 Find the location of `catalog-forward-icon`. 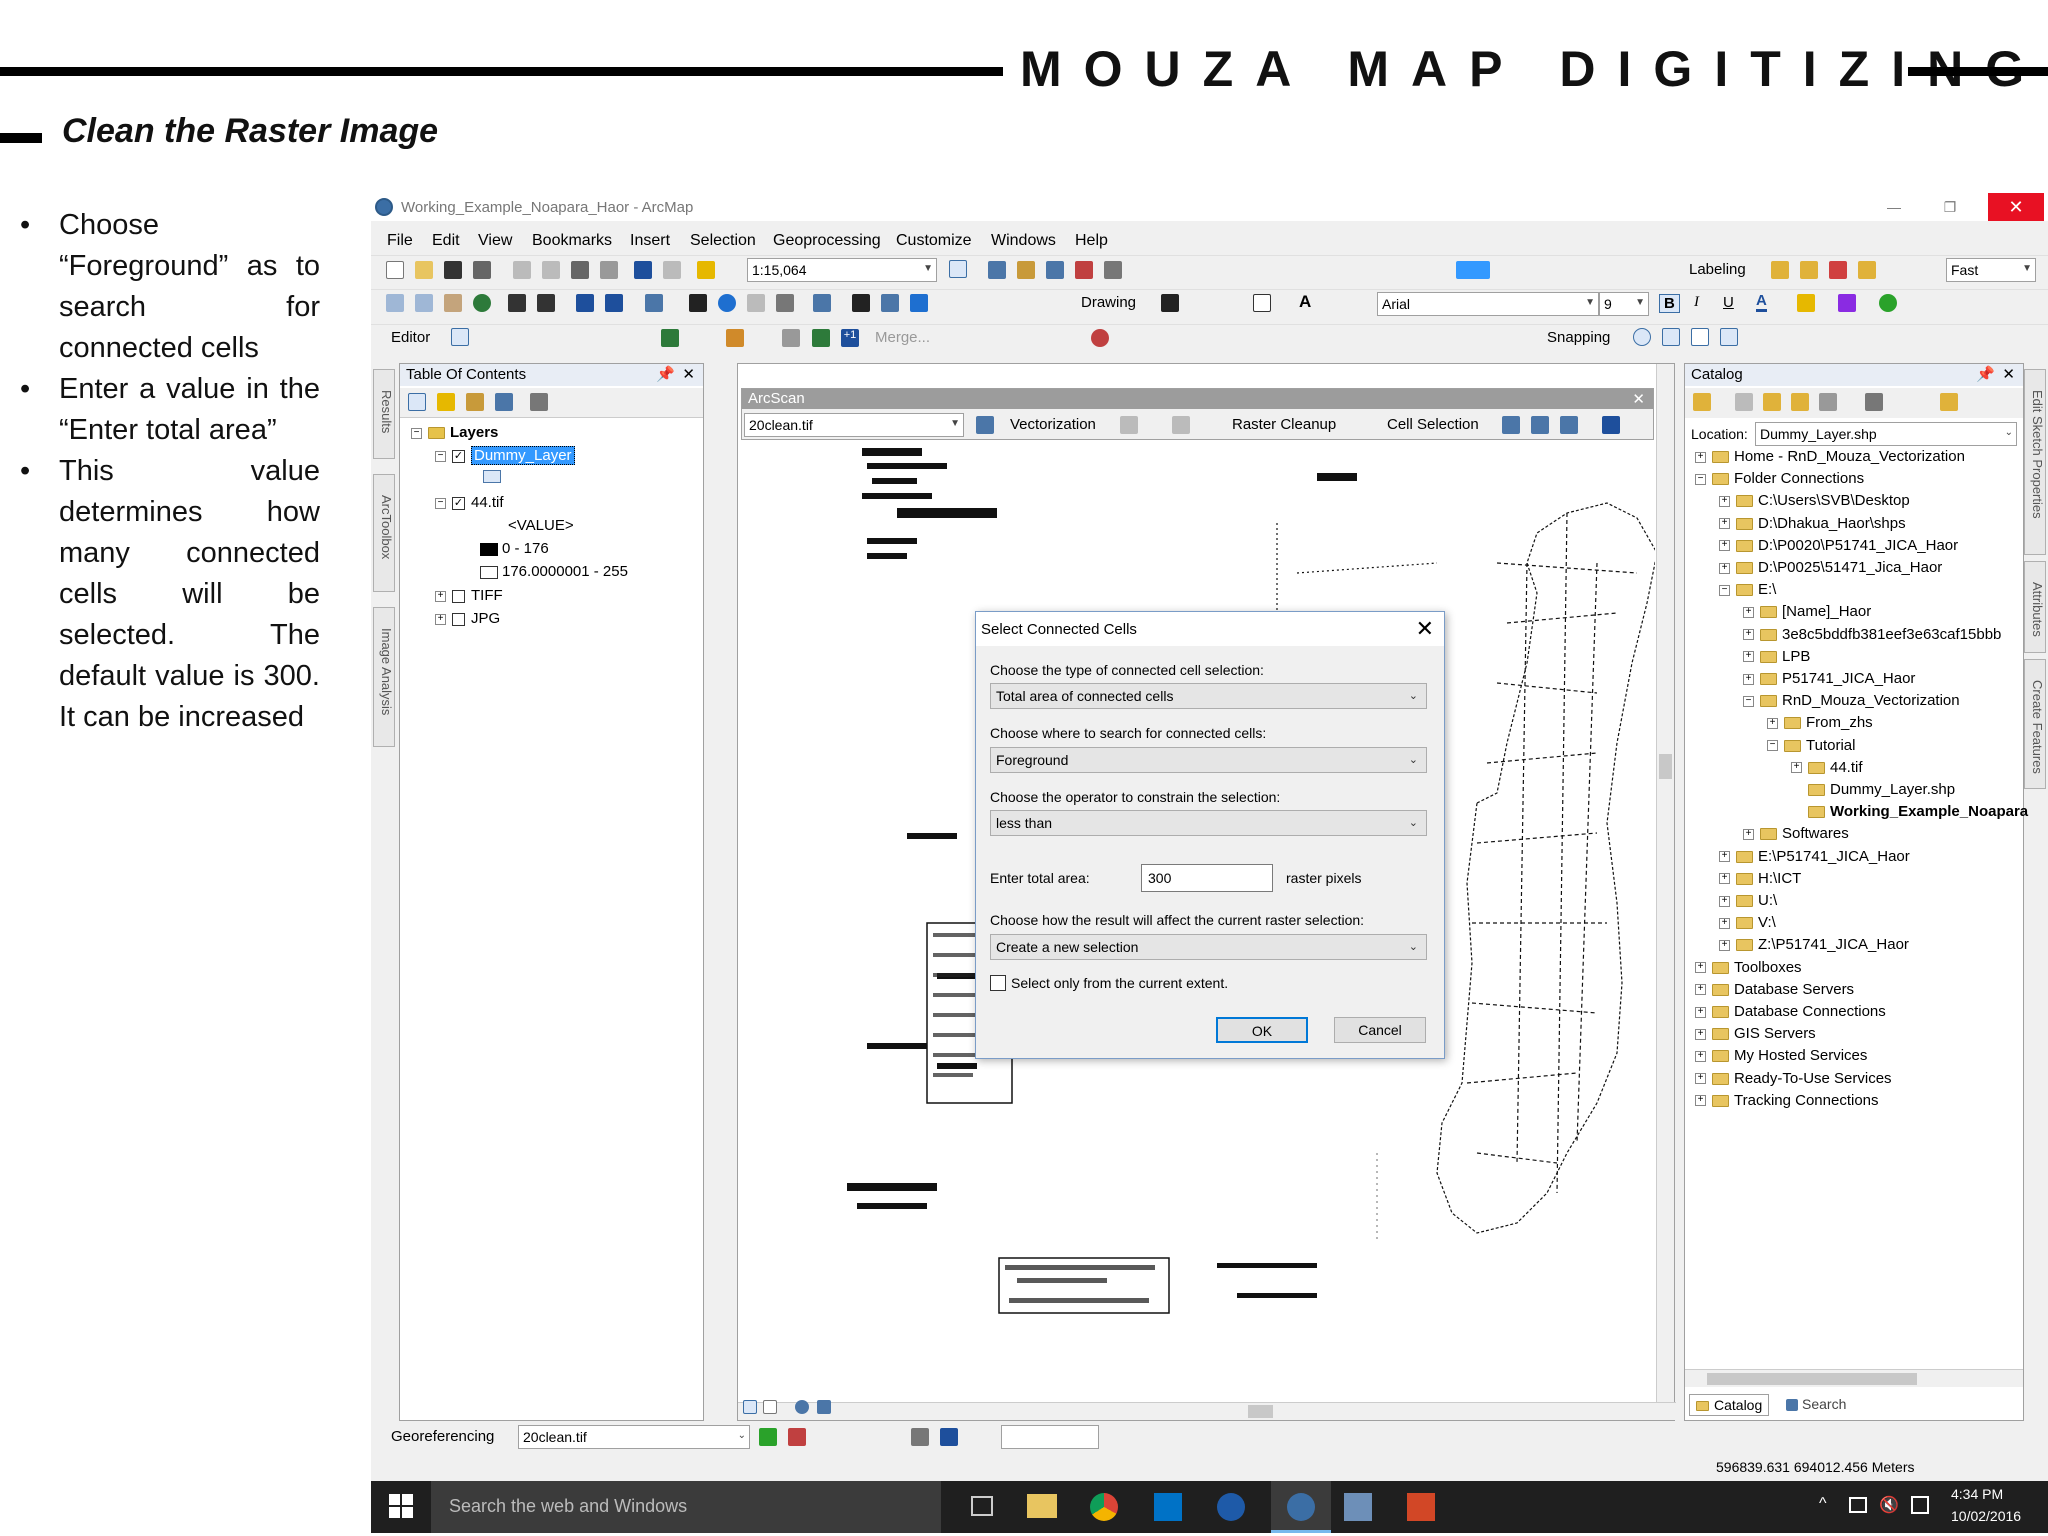

catalog-forward-icon is located at coordinates (1744, 402).